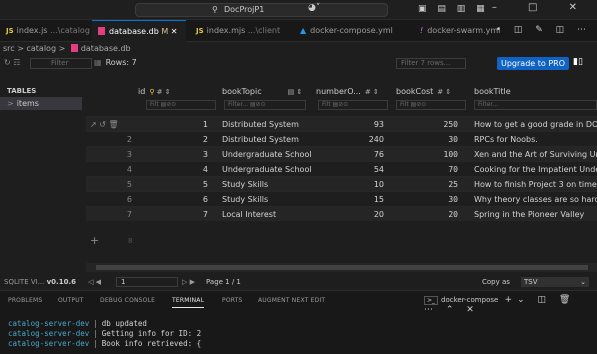 Image resolution: width=597 pixels, height=354 pixels. Describe the element at coordinates (453, 9) in the screenshot. I see `layout-icons: ▣ ▤ ▥ ▦` at that location.